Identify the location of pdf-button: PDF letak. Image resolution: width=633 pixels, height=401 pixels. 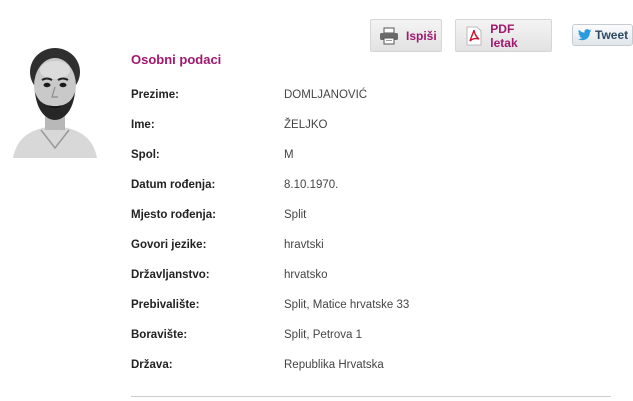
(503, 35).